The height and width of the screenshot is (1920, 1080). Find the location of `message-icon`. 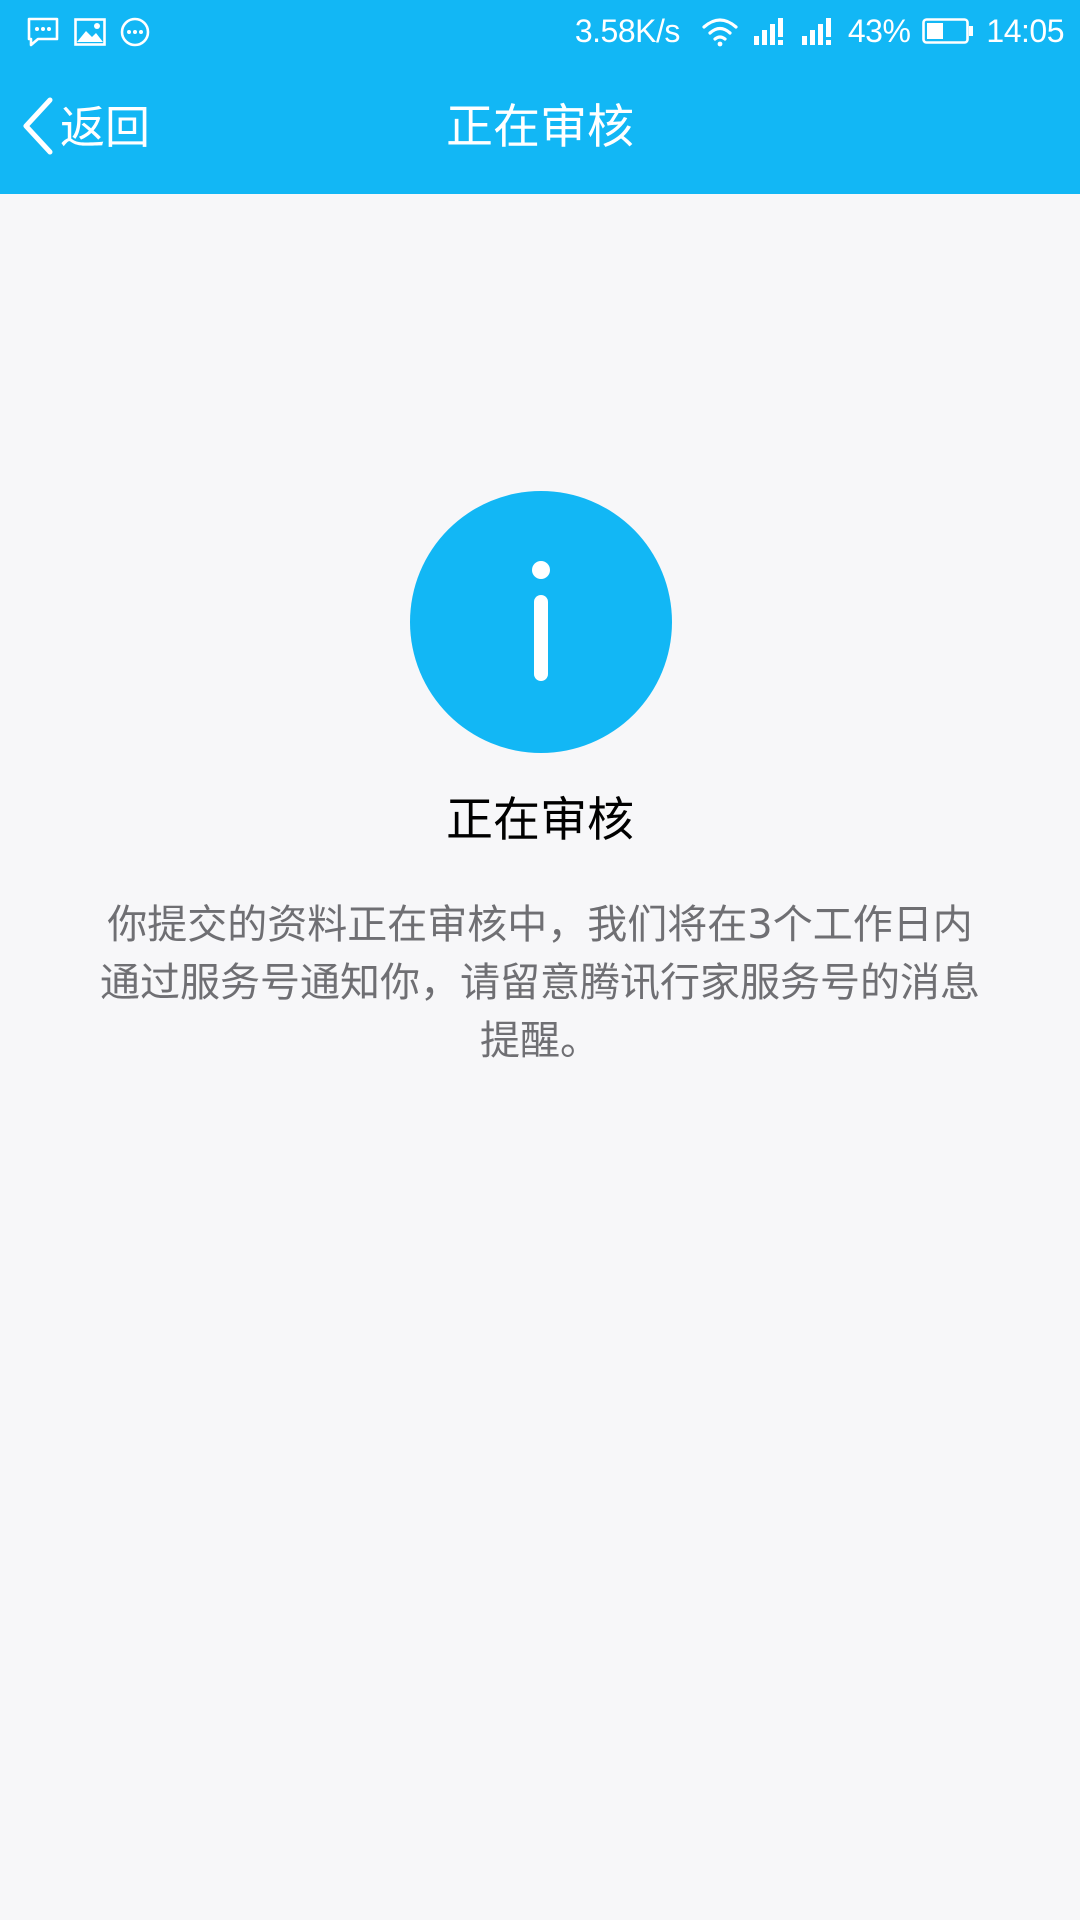

message-icon is located at coordinates (43, 32).